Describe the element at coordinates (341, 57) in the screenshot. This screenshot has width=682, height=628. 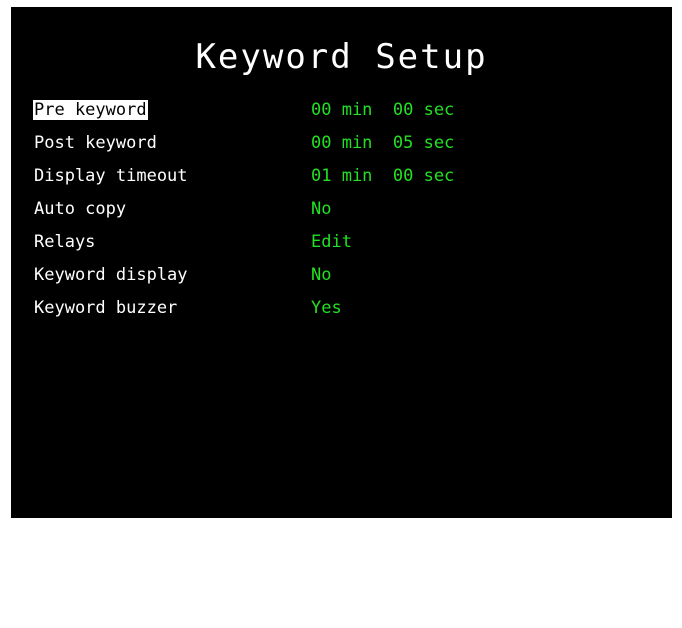
I see `page-title: Keyword Setup` at that location.